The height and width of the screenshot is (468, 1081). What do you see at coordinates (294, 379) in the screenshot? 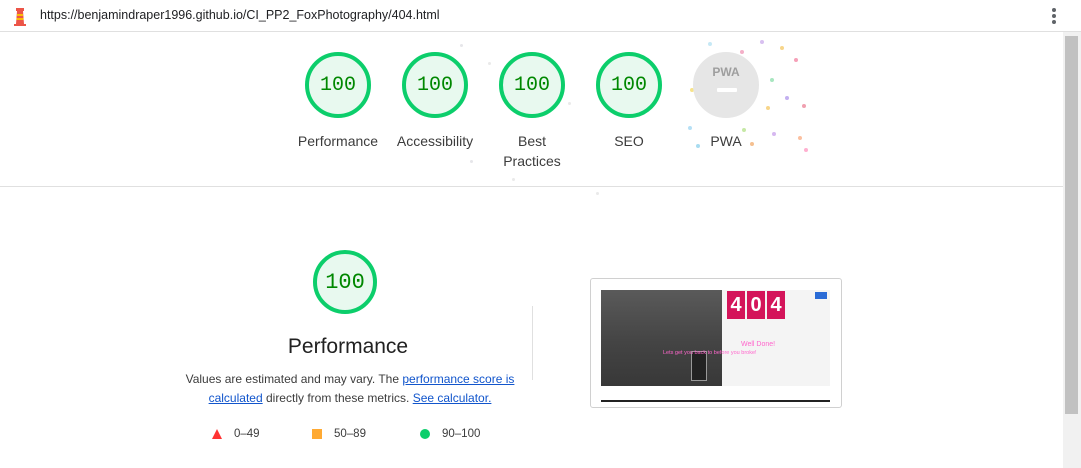
I see `desc-prefix: Values are estimated and may vary. The` at bounding box center [294, 379].